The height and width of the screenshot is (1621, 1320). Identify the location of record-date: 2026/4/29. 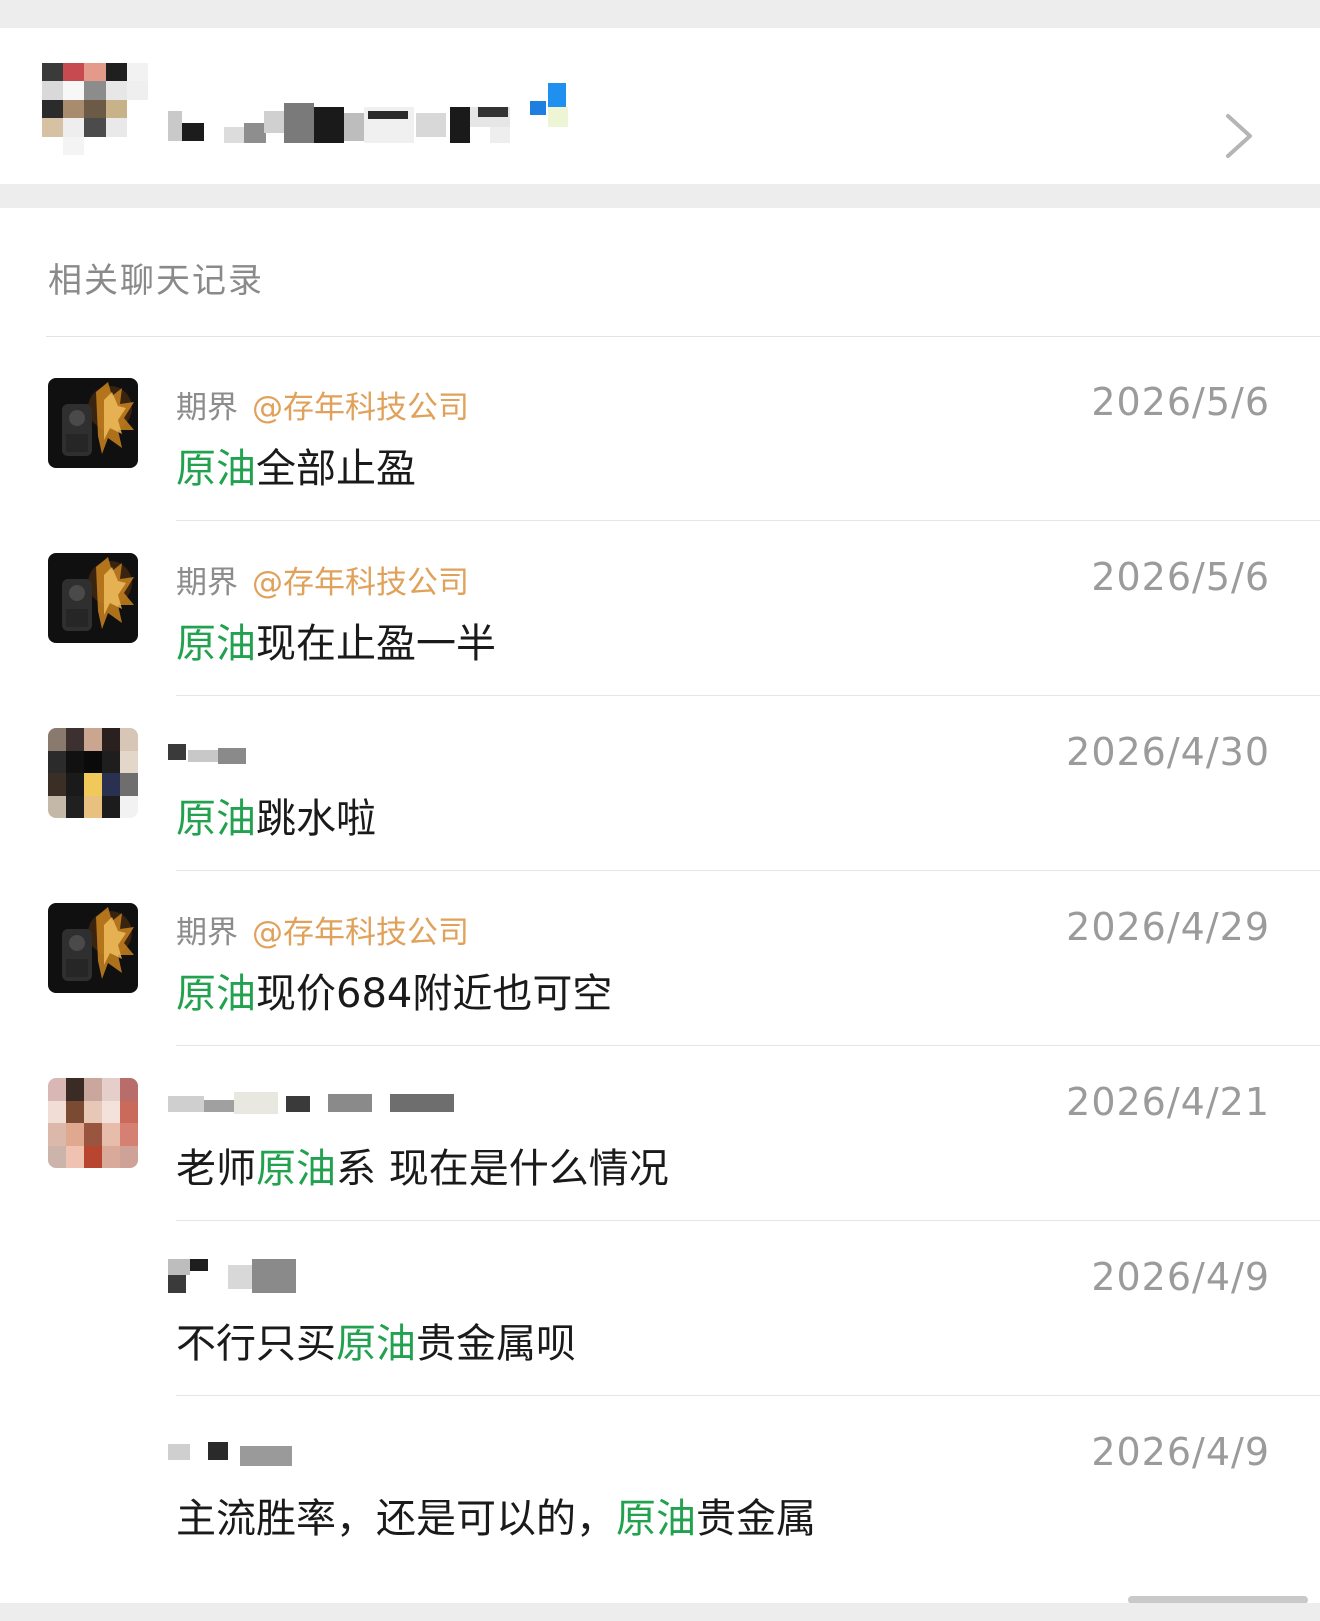
(1168, 927).